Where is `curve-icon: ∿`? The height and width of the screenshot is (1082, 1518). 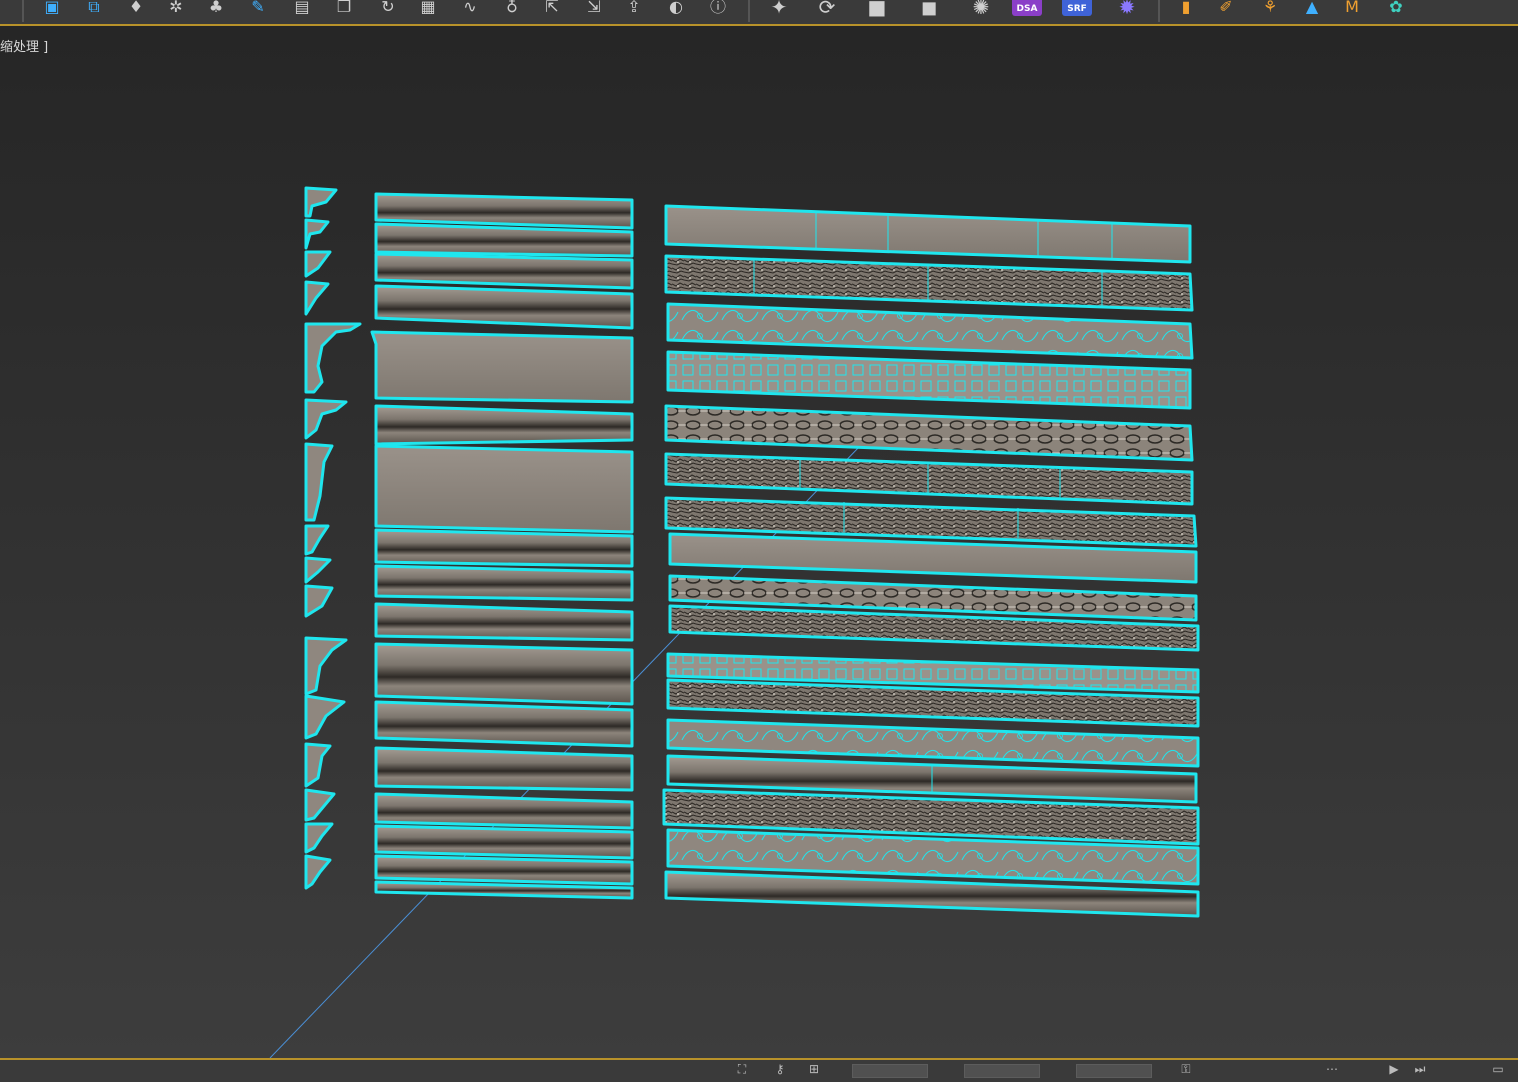 curve-icon: ∿ is located at coordinates (470, 9).